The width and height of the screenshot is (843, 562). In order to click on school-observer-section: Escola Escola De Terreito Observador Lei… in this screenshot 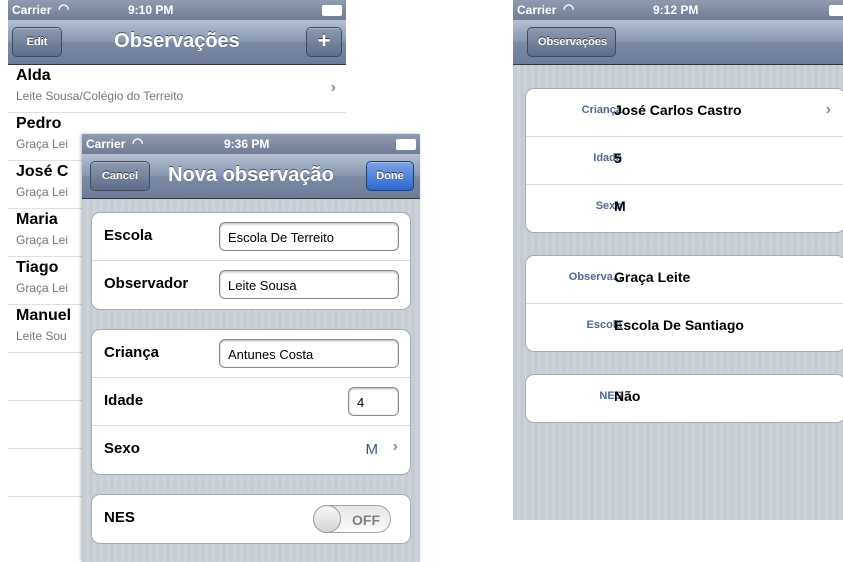, I will do `click(251, 261)`.